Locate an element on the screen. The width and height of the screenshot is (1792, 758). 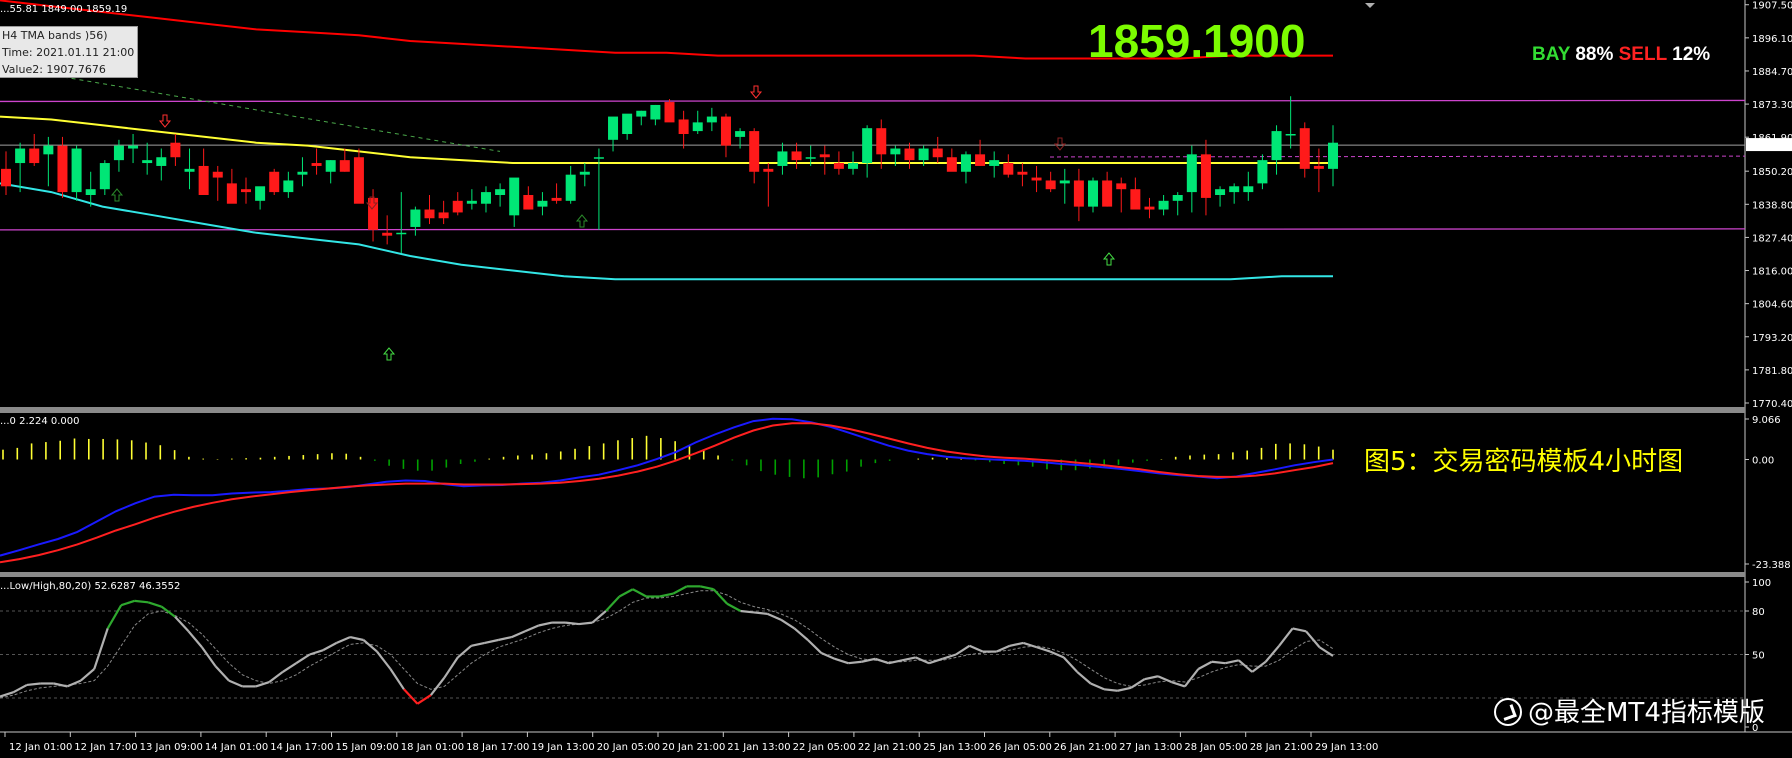
time-tick-label: 26 Jan 21:00 is located at coordinates (1085, 747).